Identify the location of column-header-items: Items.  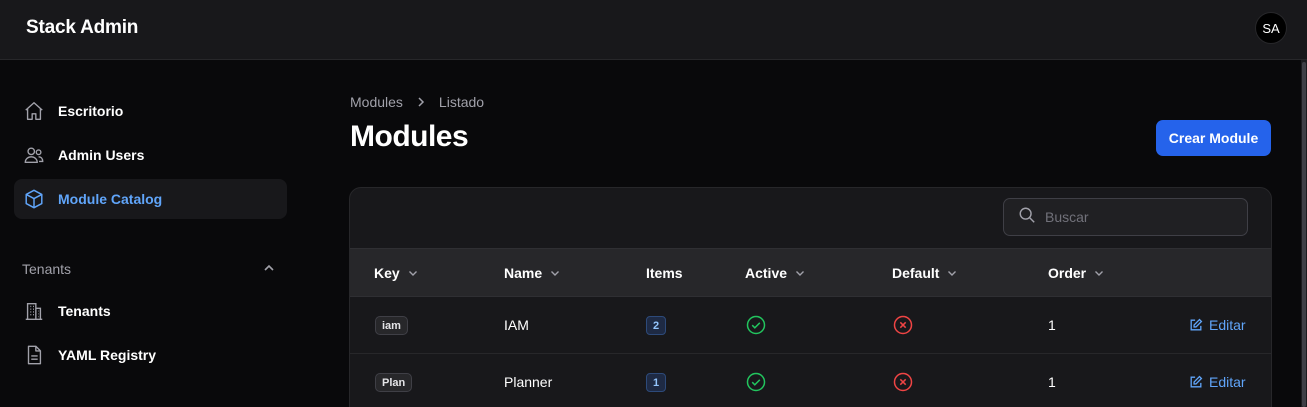
(664, 273).